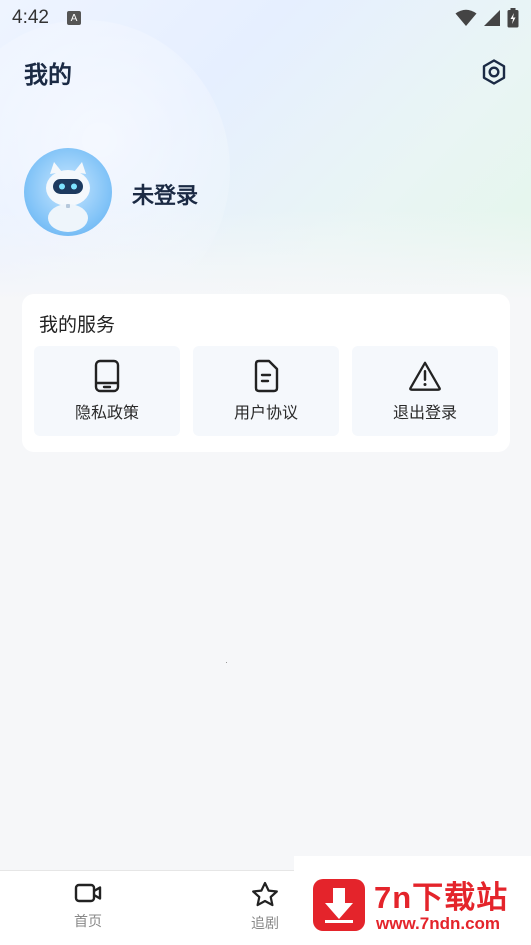 The width and height of the screenshot is (531, 945). Describe the element at coordinates (106, 412) in the screenshot. I see `privacy-policy-label: 隐私政策` at that location.